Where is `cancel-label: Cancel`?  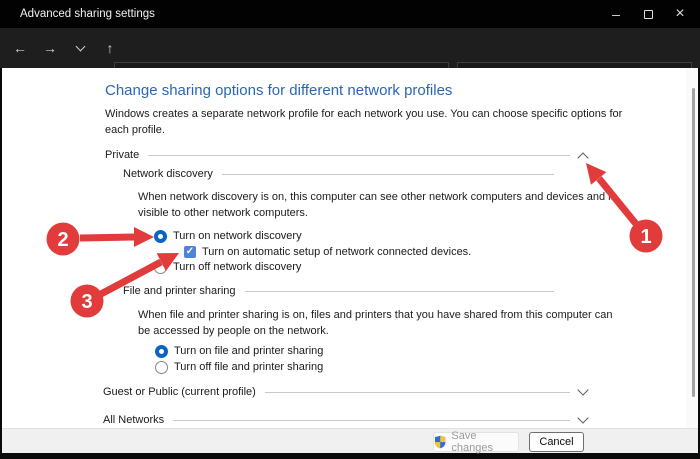 cancel-label: Cancel is located at coordinates (556, 442).